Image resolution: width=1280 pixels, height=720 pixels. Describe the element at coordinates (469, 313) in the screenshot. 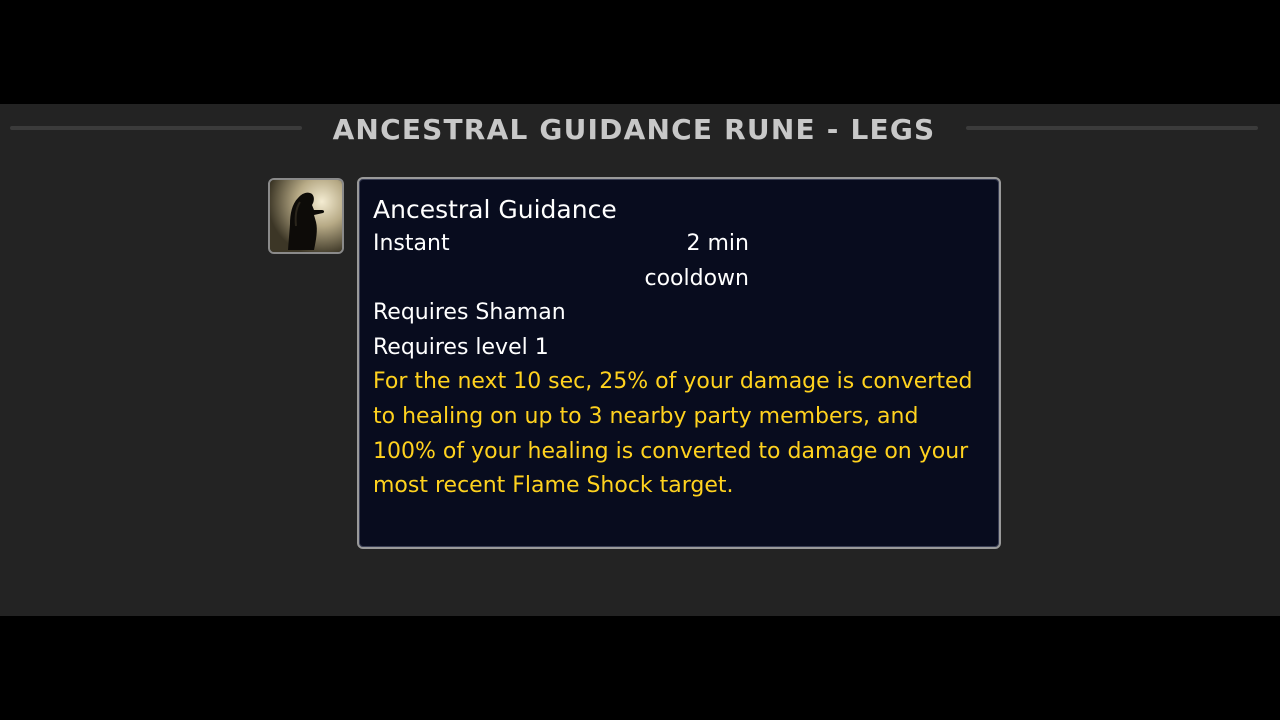

I see `class-requirement: Requires Shaman` at that location.